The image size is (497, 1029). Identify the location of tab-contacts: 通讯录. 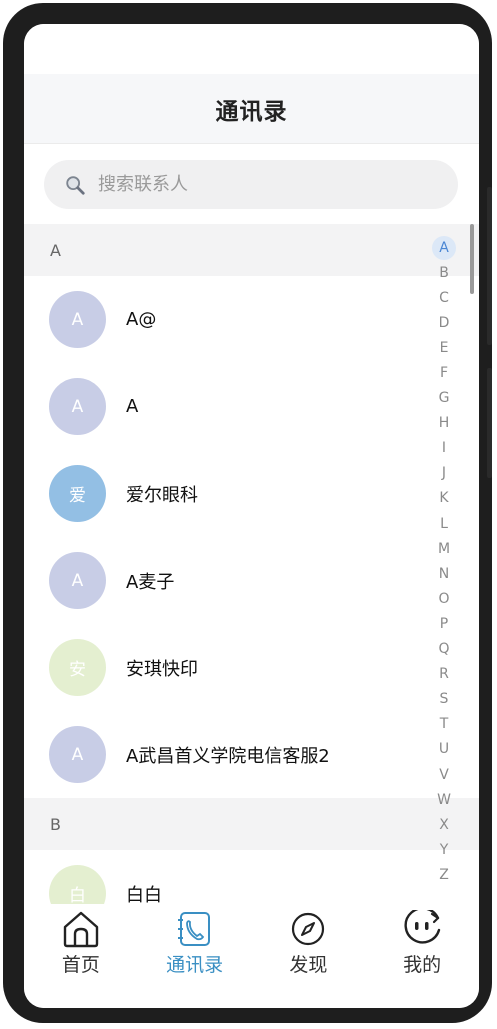
(195, 956).